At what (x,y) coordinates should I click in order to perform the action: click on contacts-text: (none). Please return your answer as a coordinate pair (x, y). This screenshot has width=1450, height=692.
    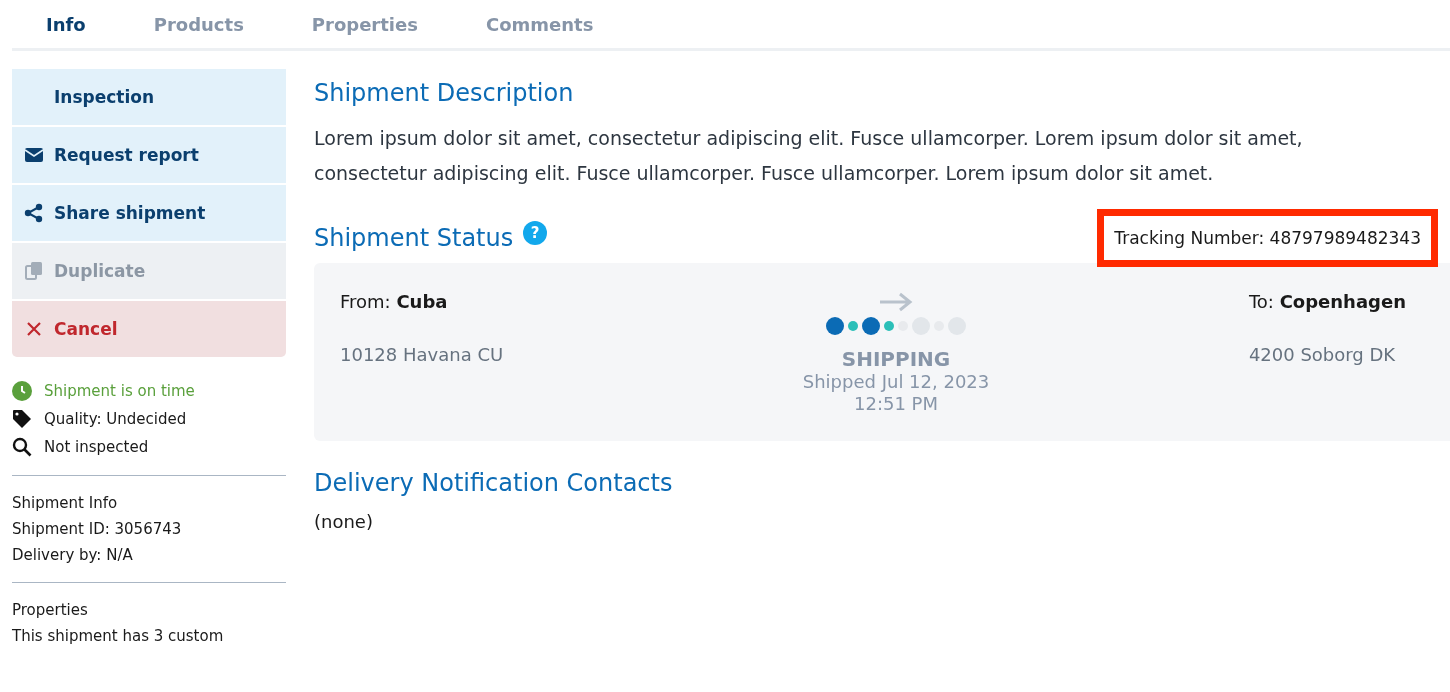
    Looking at the image, I should click on (343, 521).